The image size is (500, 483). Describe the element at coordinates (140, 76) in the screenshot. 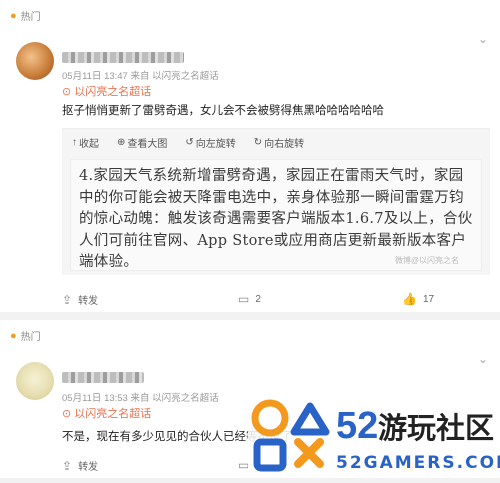

I see `post-meta: 05月11日 13:47 来自 以闪亮之名超话` at that location.